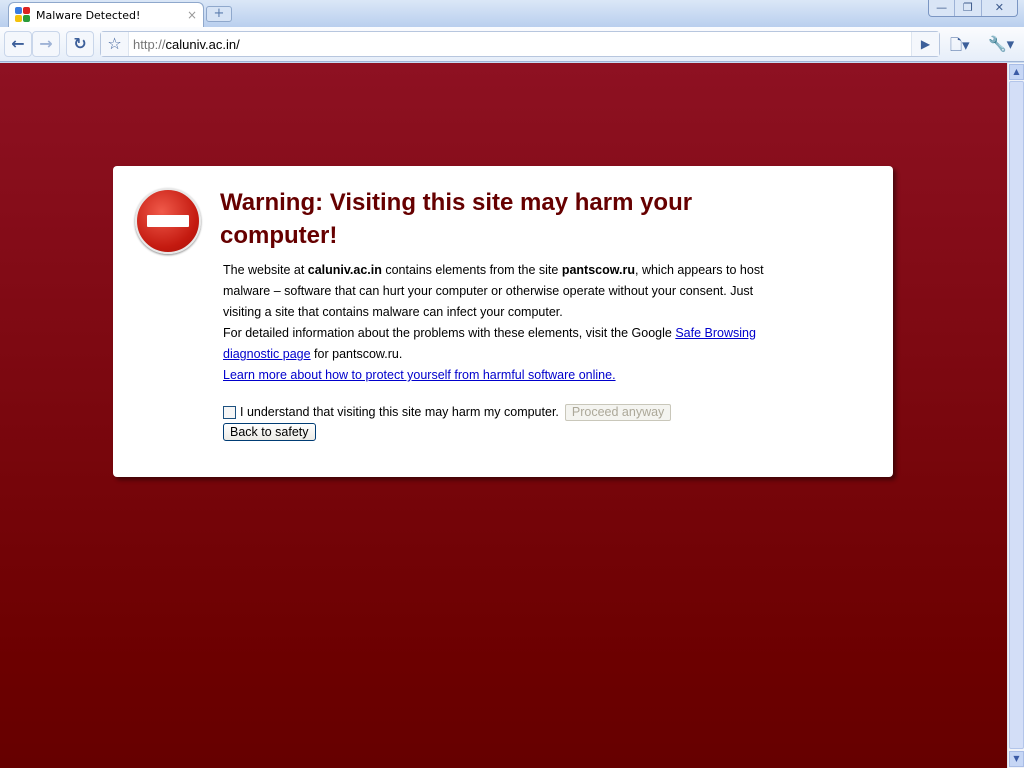  I want to click on wrench-menu-icon: 🔧▾, so click(1001, 44).